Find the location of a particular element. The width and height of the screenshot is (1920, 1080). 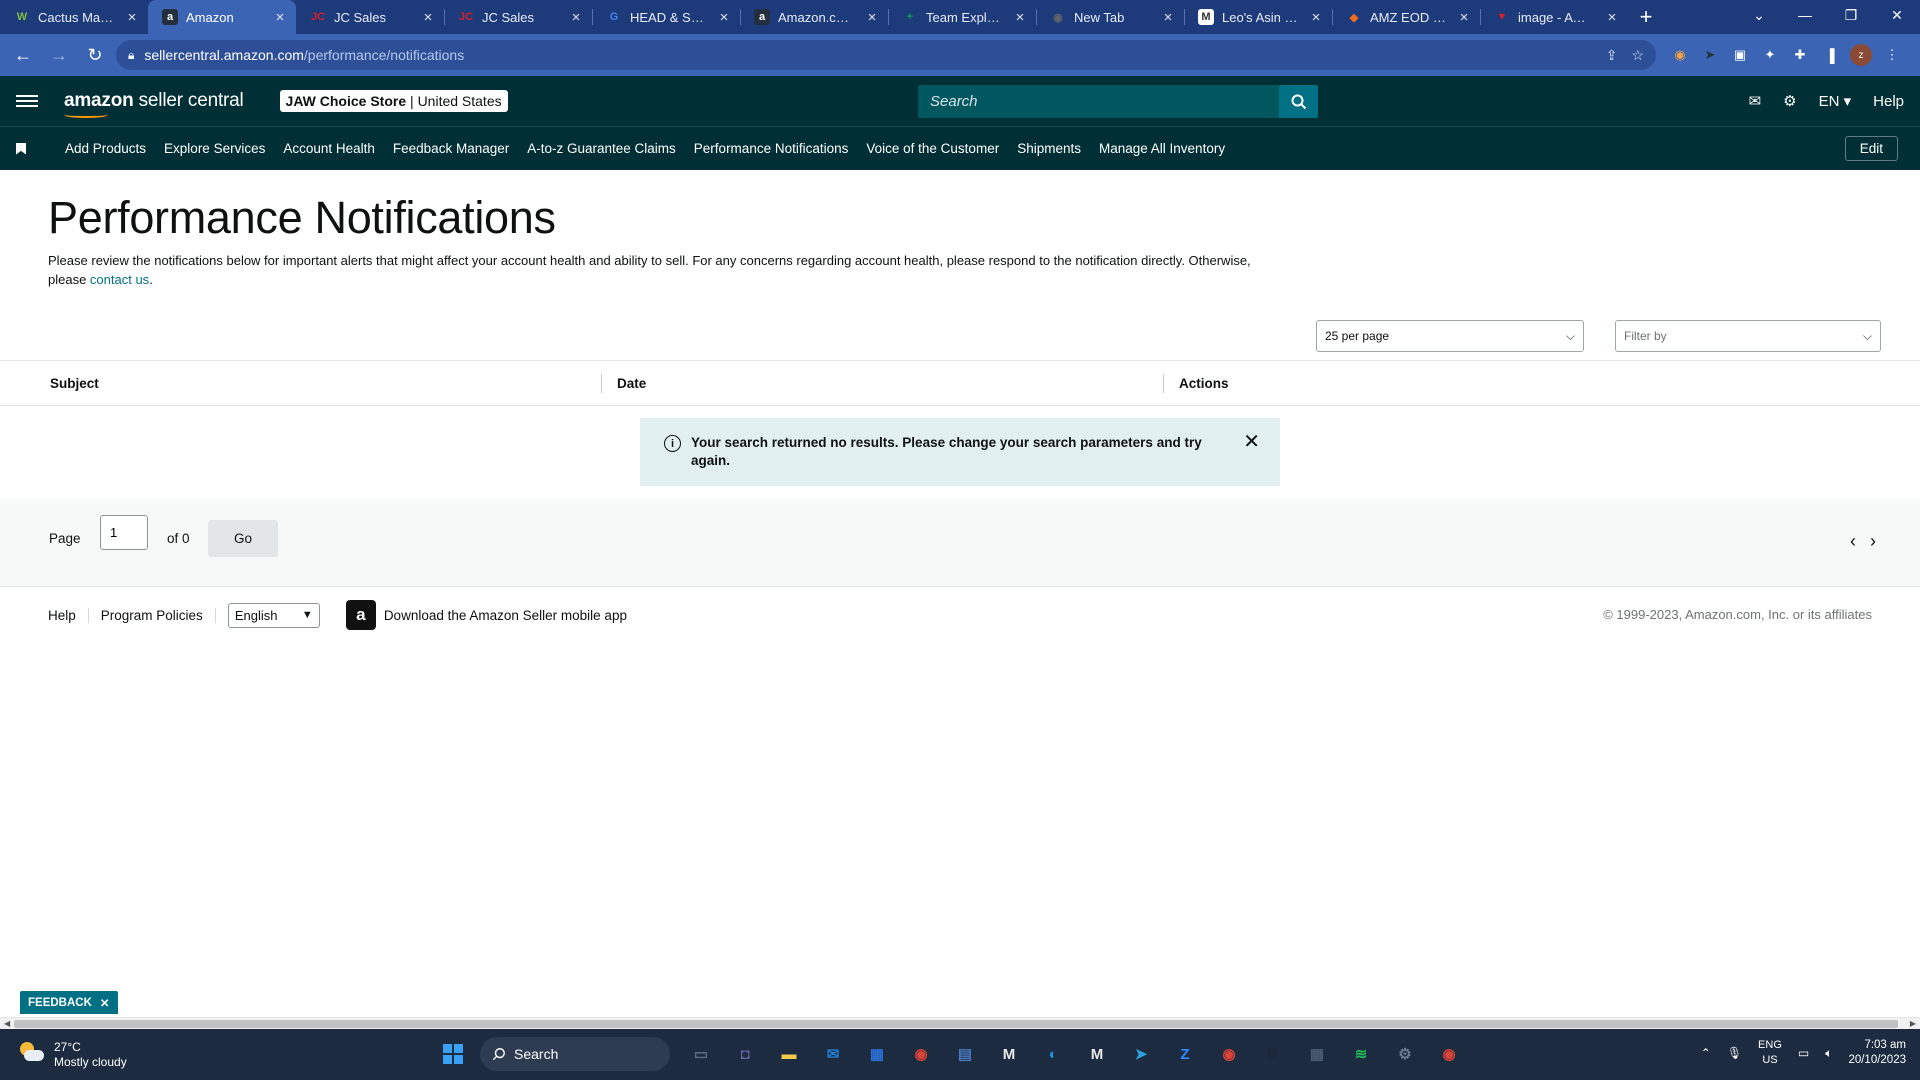

help-link: Help is located at coordinates (1888, 101).